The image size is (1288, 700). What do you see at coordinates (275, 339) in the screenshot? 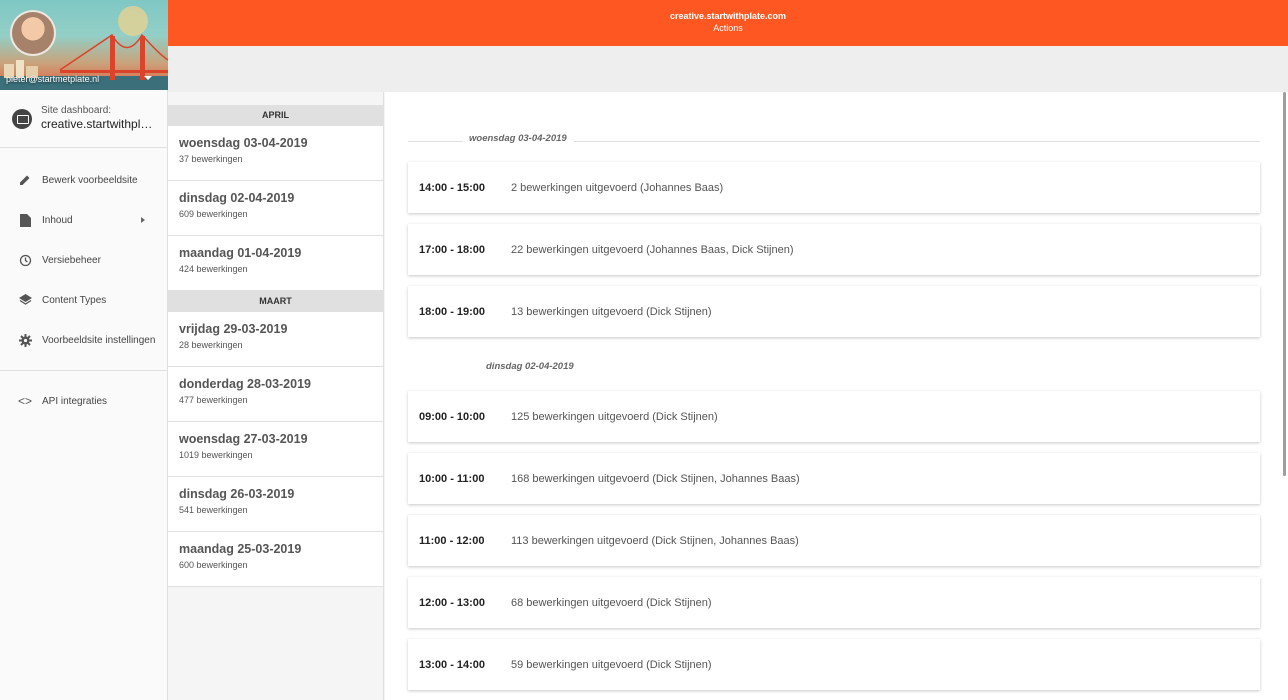
I see `date-list-item: vrijdag 29-03-2019 28 bewerkingen` at bounding box center [275, 339].